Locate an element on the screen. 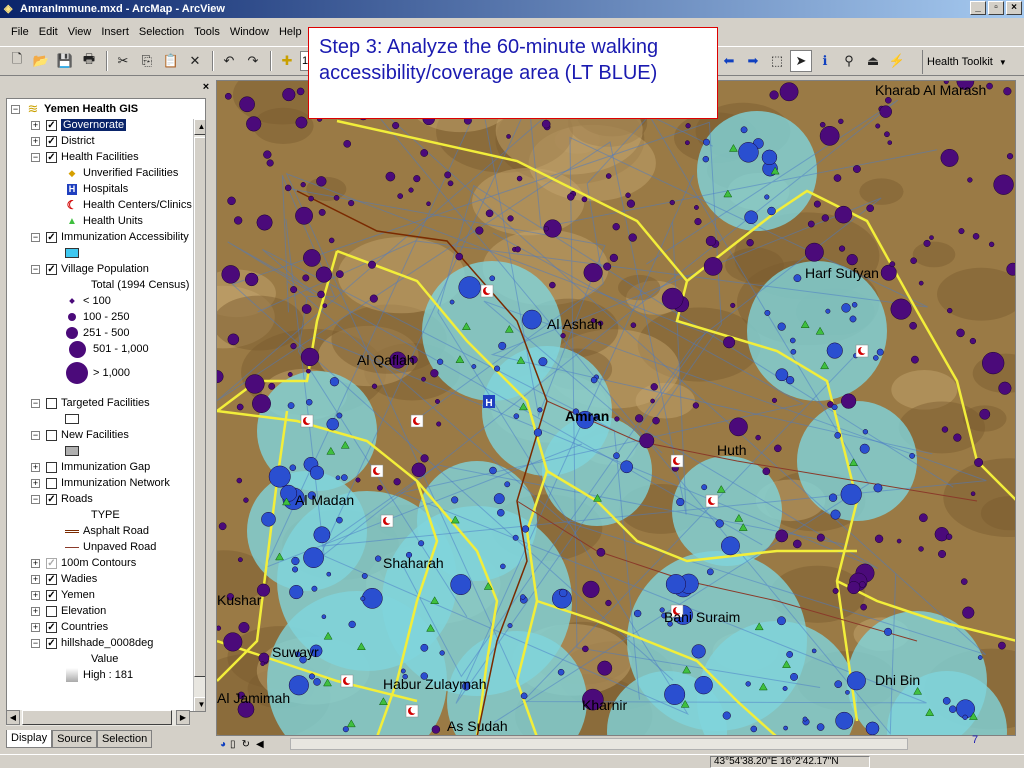 This screenshot has height=768, width=1024. tab-display: Display is located at coordinates (29, 739).